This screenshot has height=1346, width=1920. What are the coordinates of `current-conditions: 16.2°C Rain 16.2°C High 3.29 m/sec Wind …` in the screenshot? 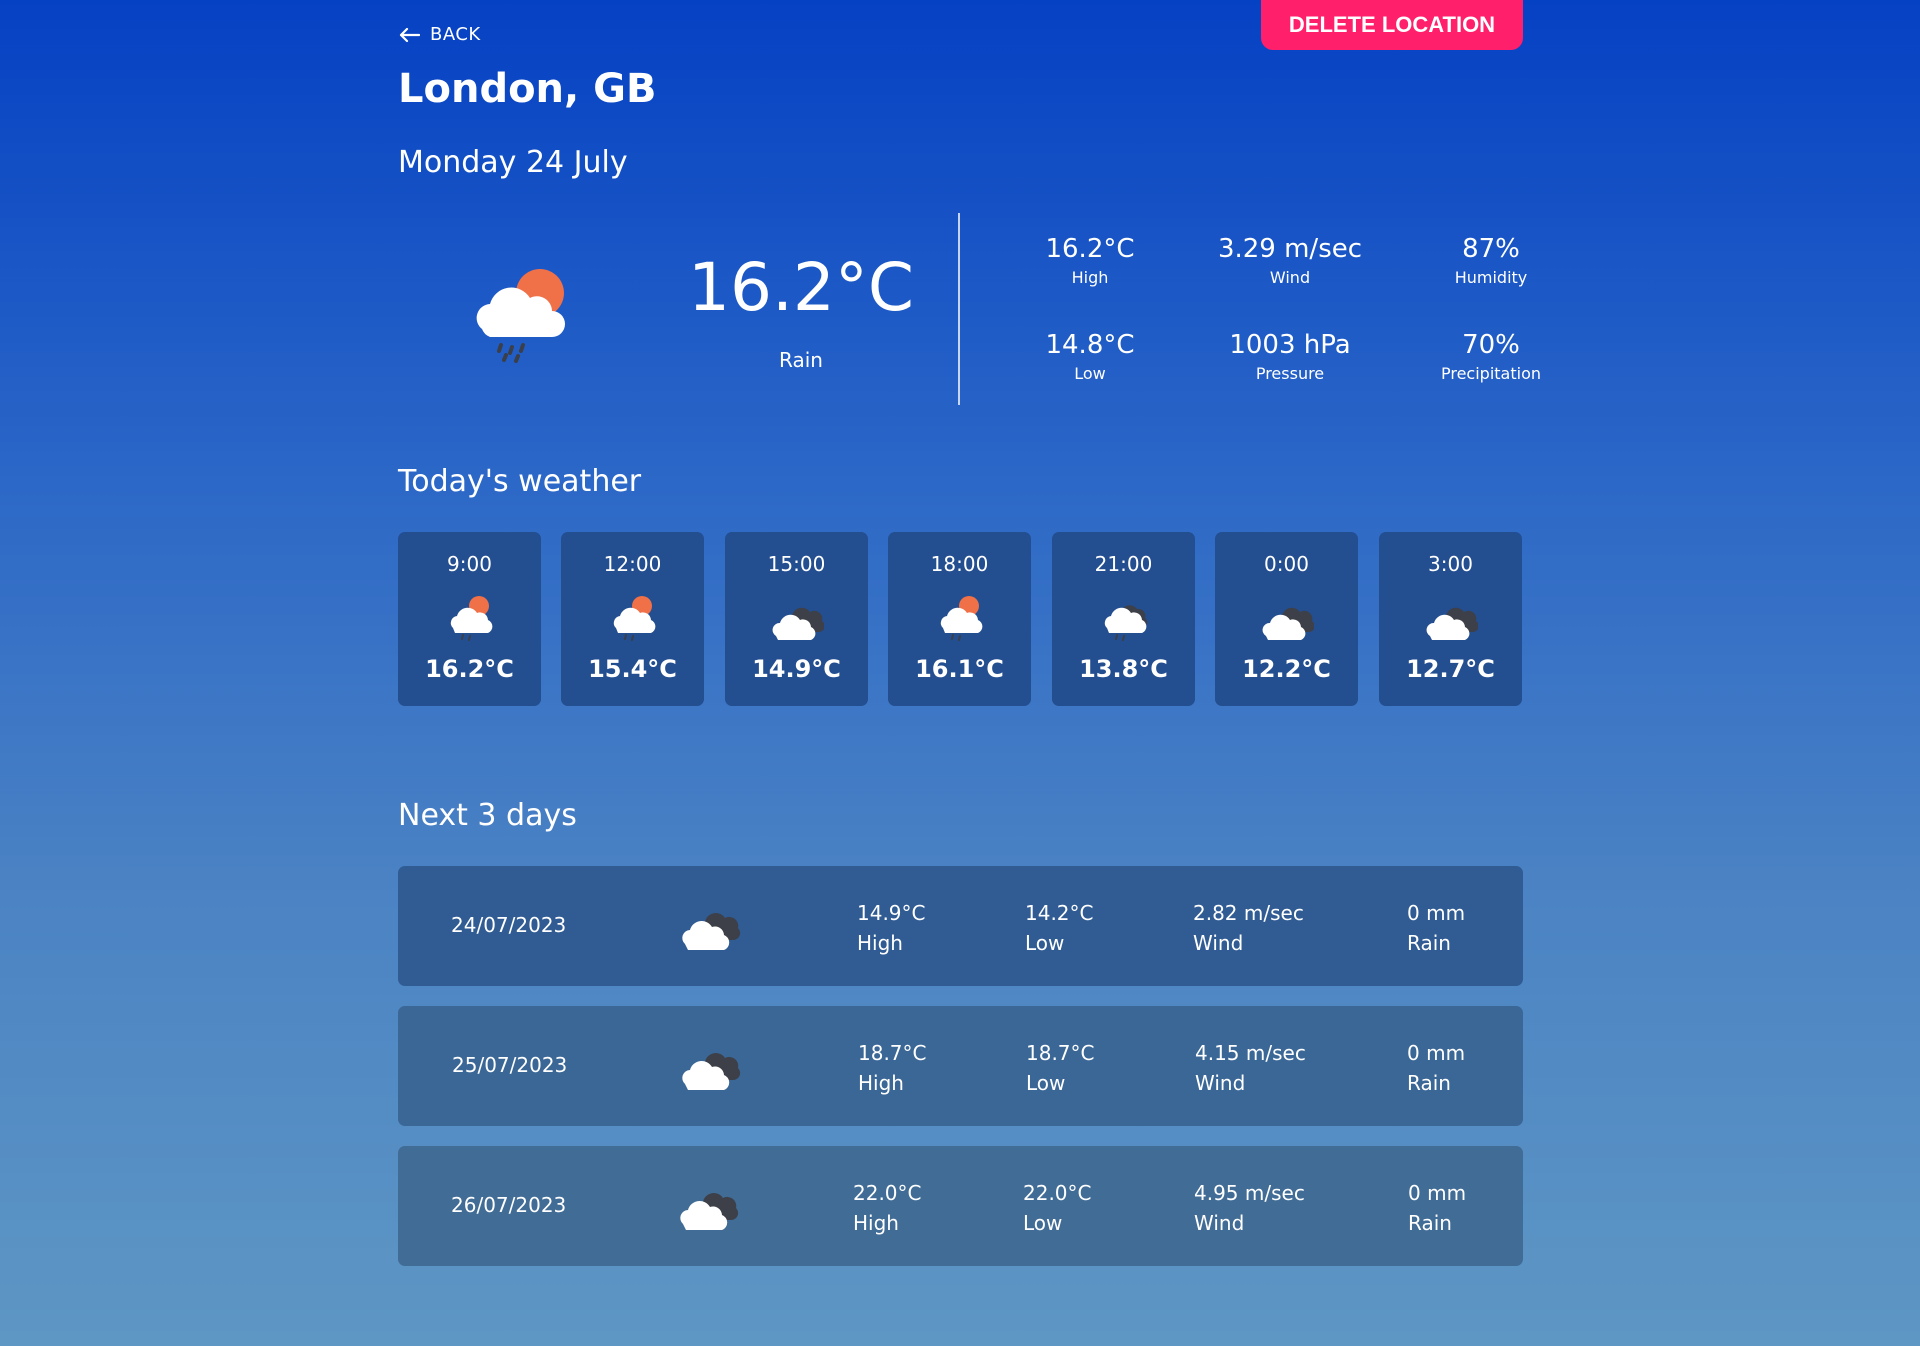 It's located at (969, 309).